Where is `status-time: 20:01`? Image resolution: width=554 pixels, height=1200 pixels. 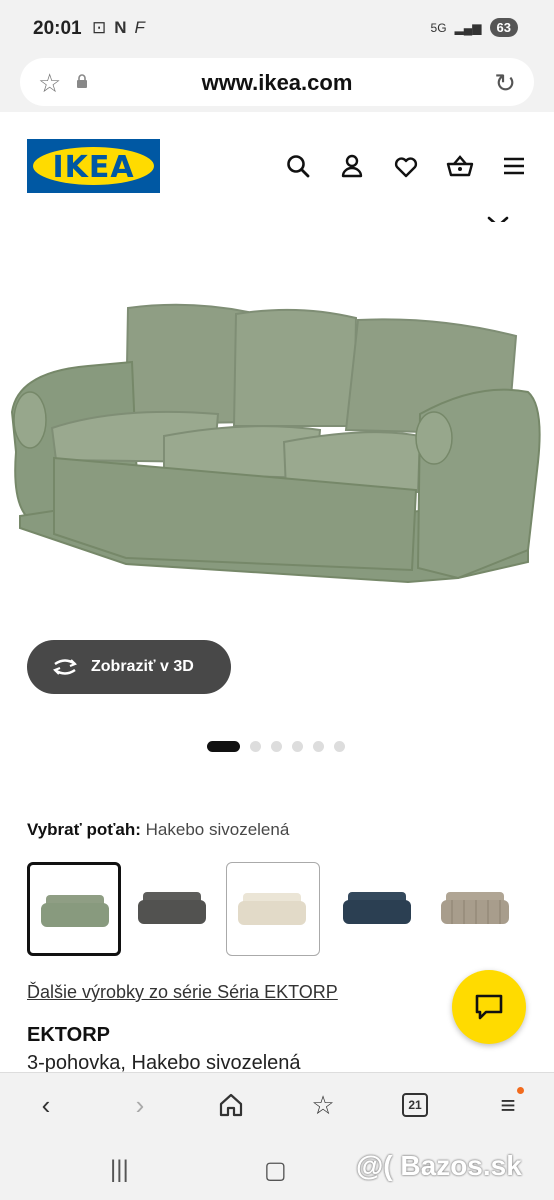 status-time: 20:01 is located at coordinates (57, 28).